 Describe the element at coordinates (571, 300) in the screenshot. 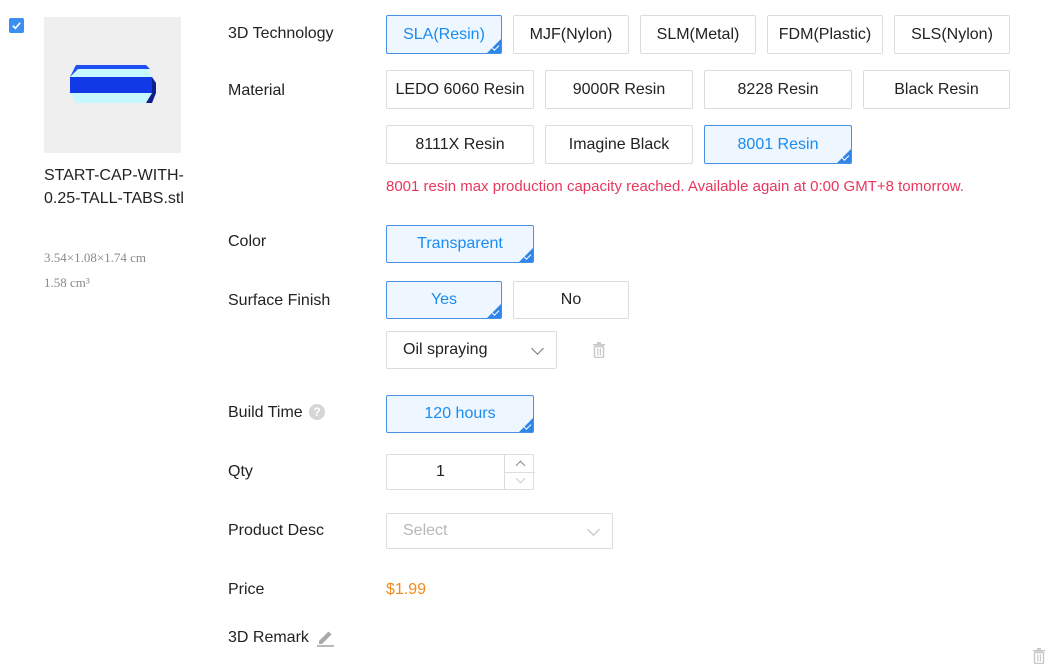

I see `finish-option-no: No` at that location.